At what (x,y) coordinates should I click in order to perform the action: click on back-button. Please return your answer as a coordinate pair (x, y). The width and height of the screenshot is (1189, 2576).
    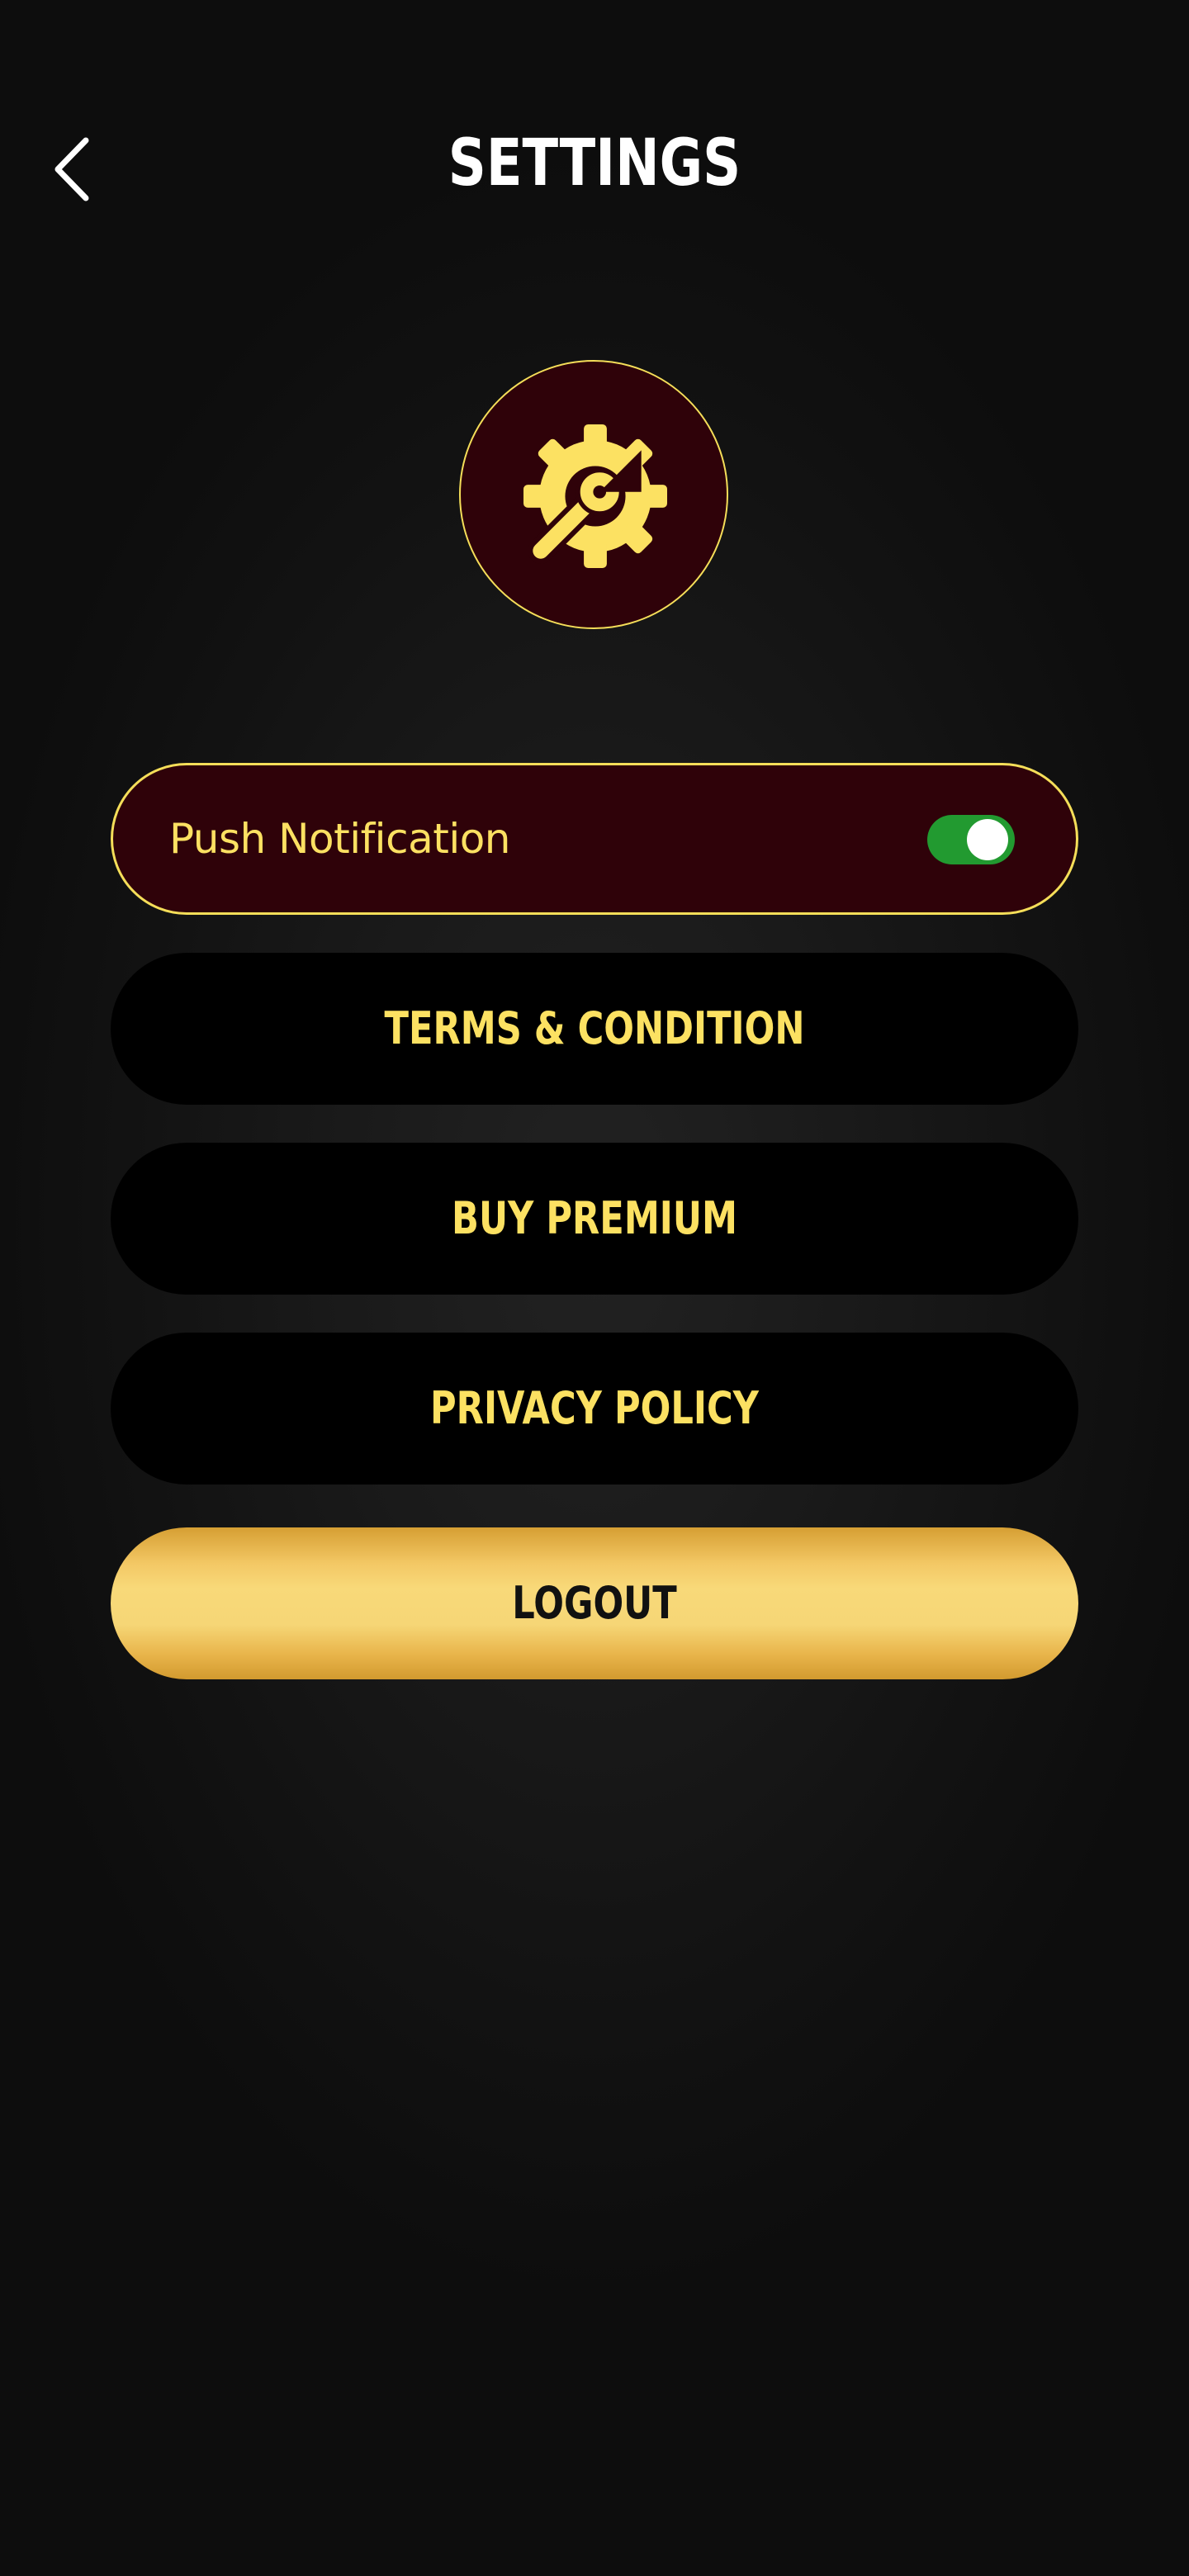
    Looking at the image, I should click on (77, 169).